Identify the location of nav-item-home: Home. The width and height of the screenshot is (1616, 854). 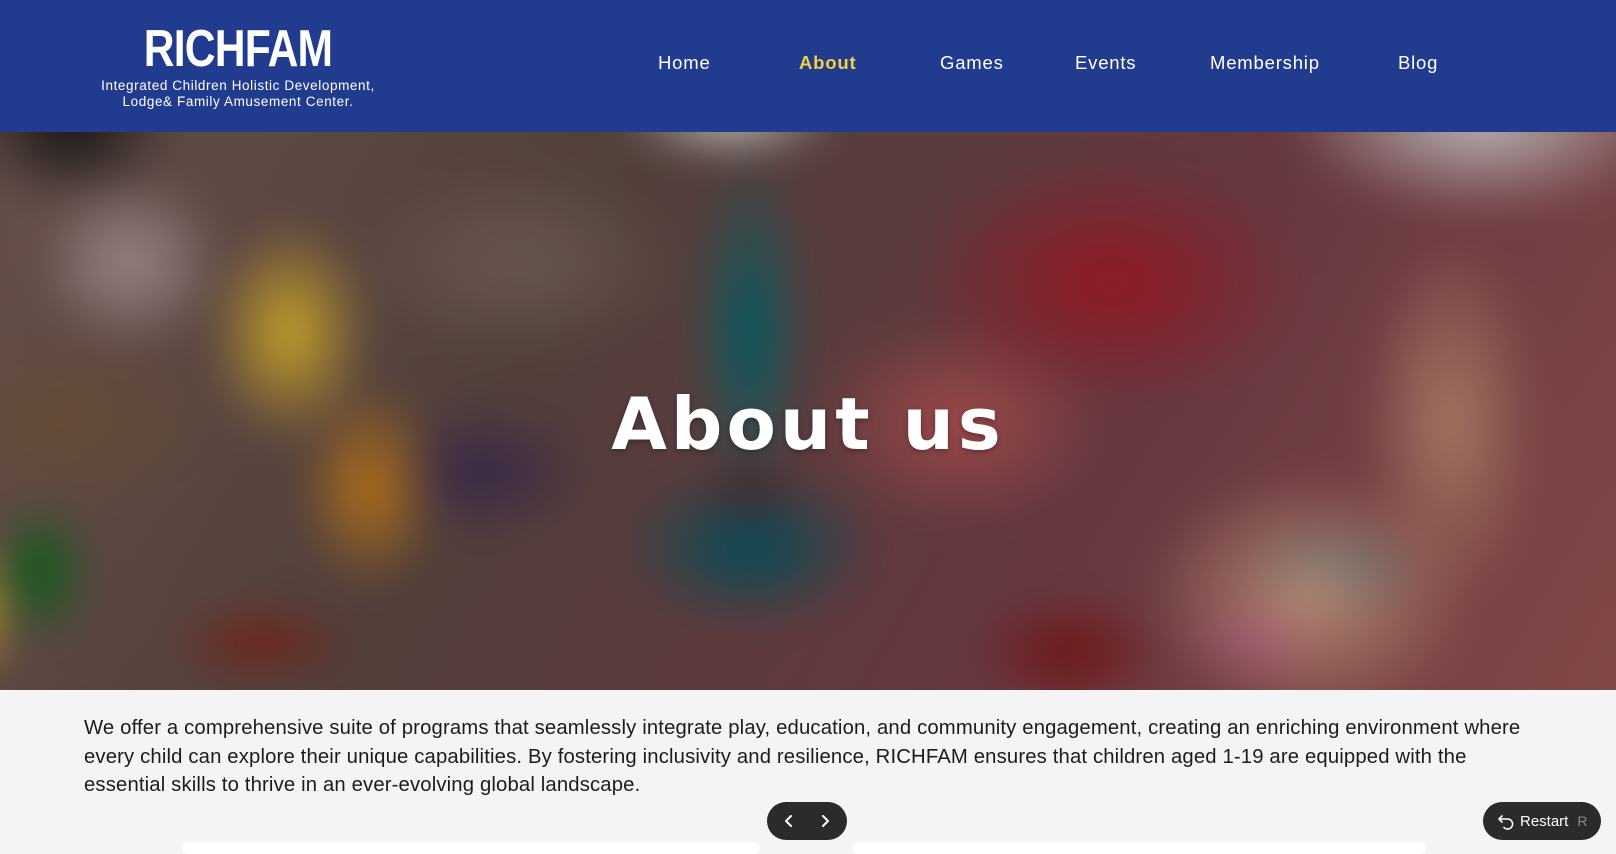
(684, 63).